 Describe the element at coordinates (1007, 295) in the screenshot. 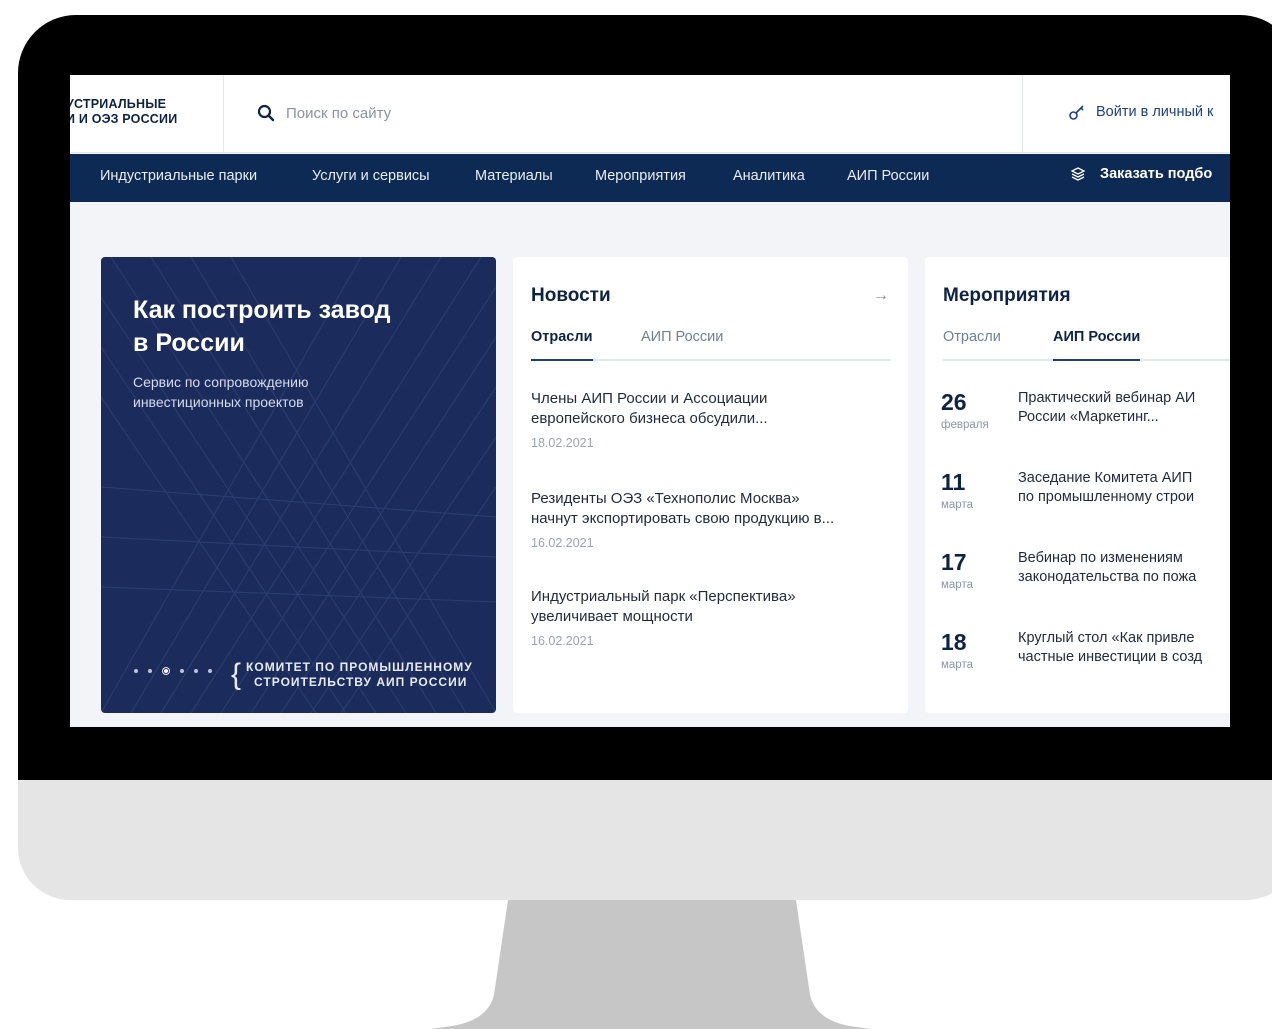

I see `events-title: Мероприятия` at that location.